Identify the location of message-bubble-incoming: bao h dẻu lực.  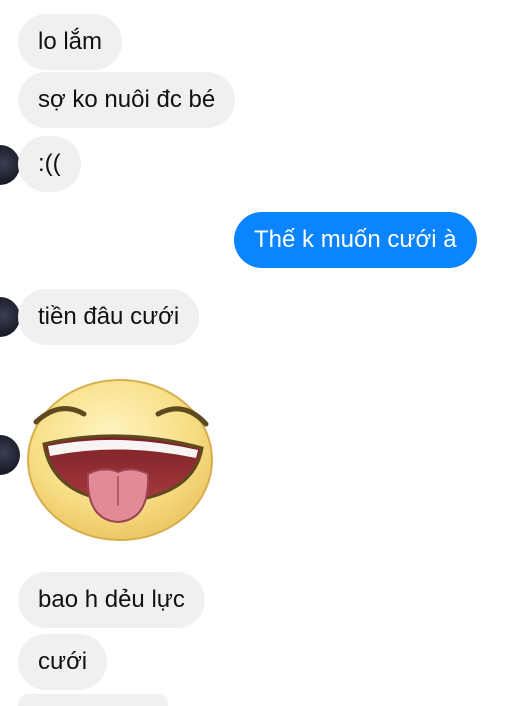
(111, 600).